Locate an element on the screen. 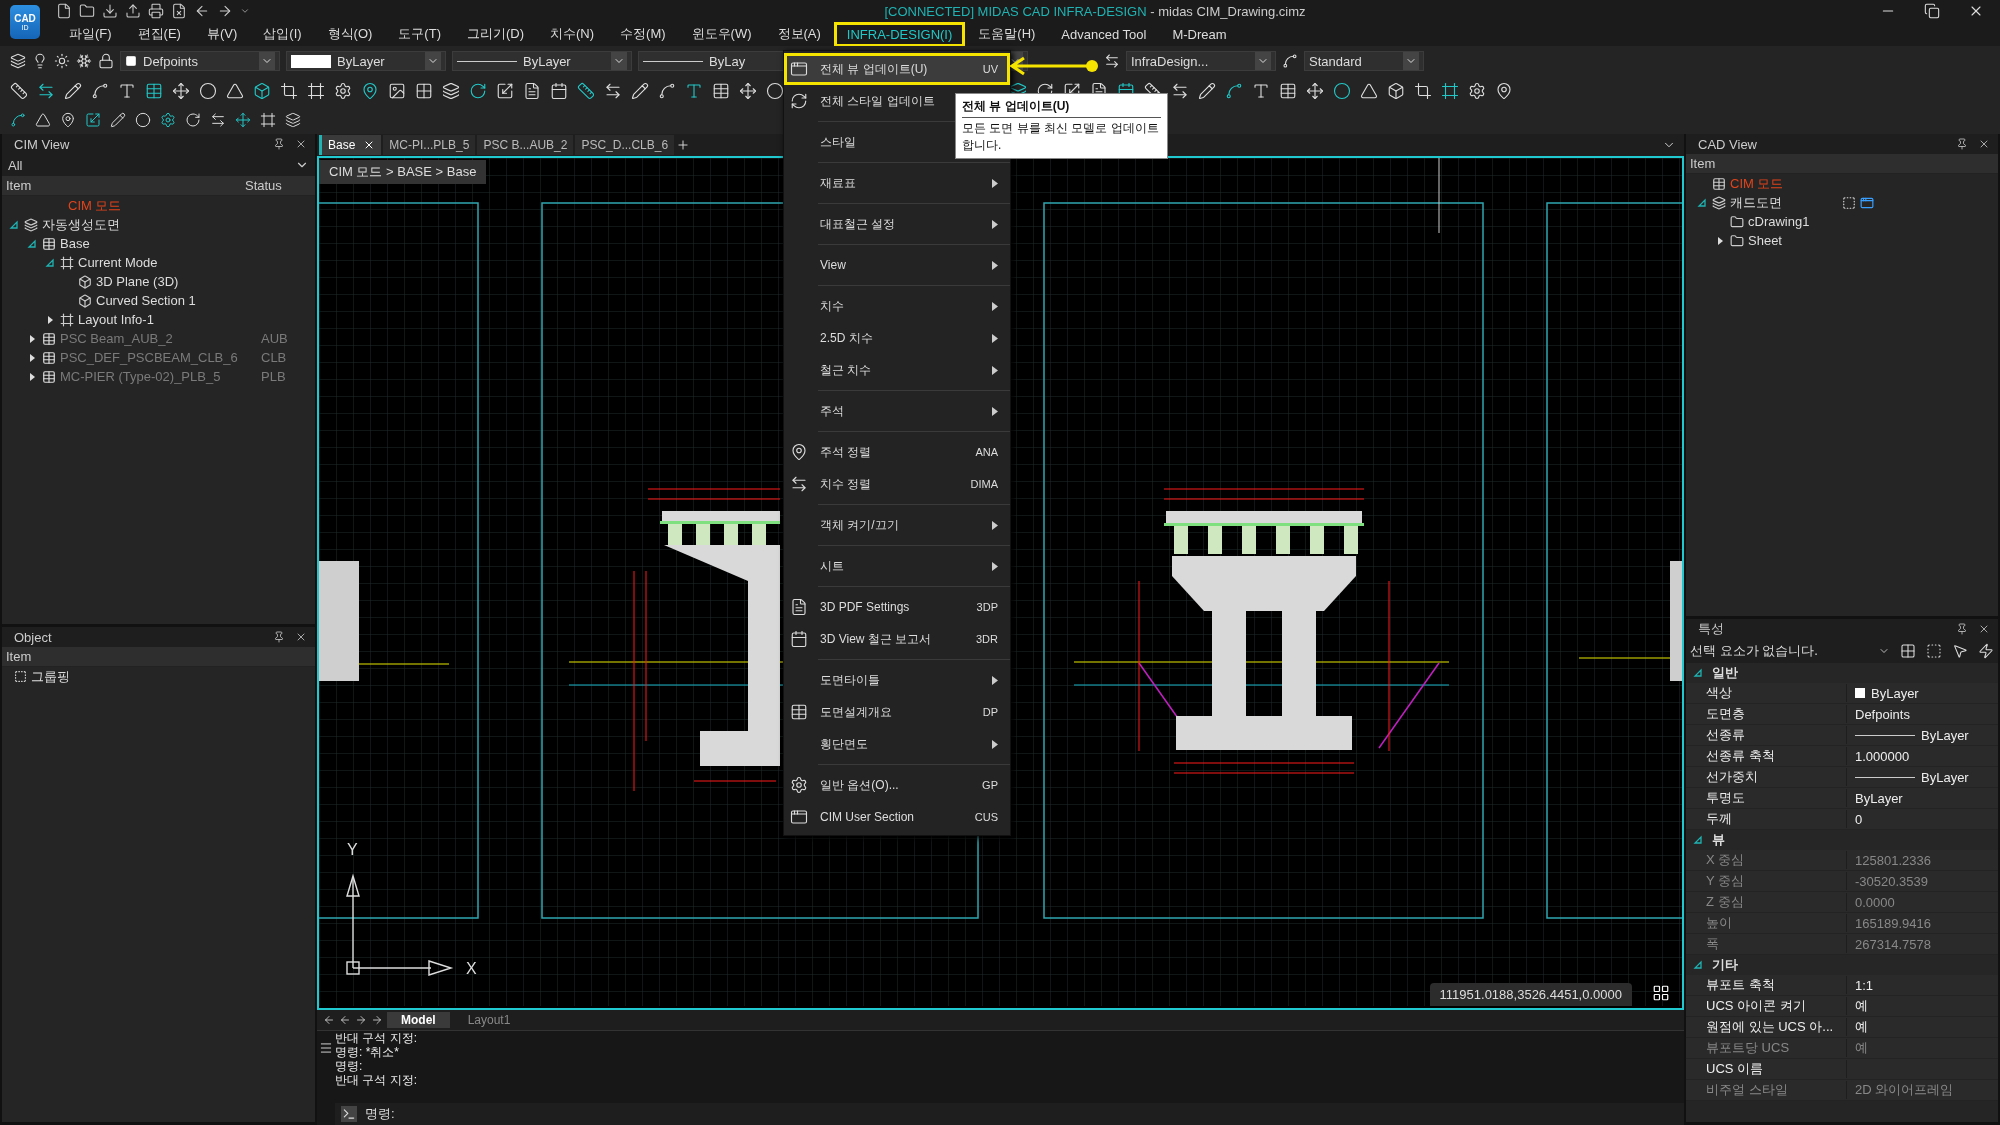 This screenshot has width=2000, height=1125. property-name: 높이 is located at coordinates (1766, 923).